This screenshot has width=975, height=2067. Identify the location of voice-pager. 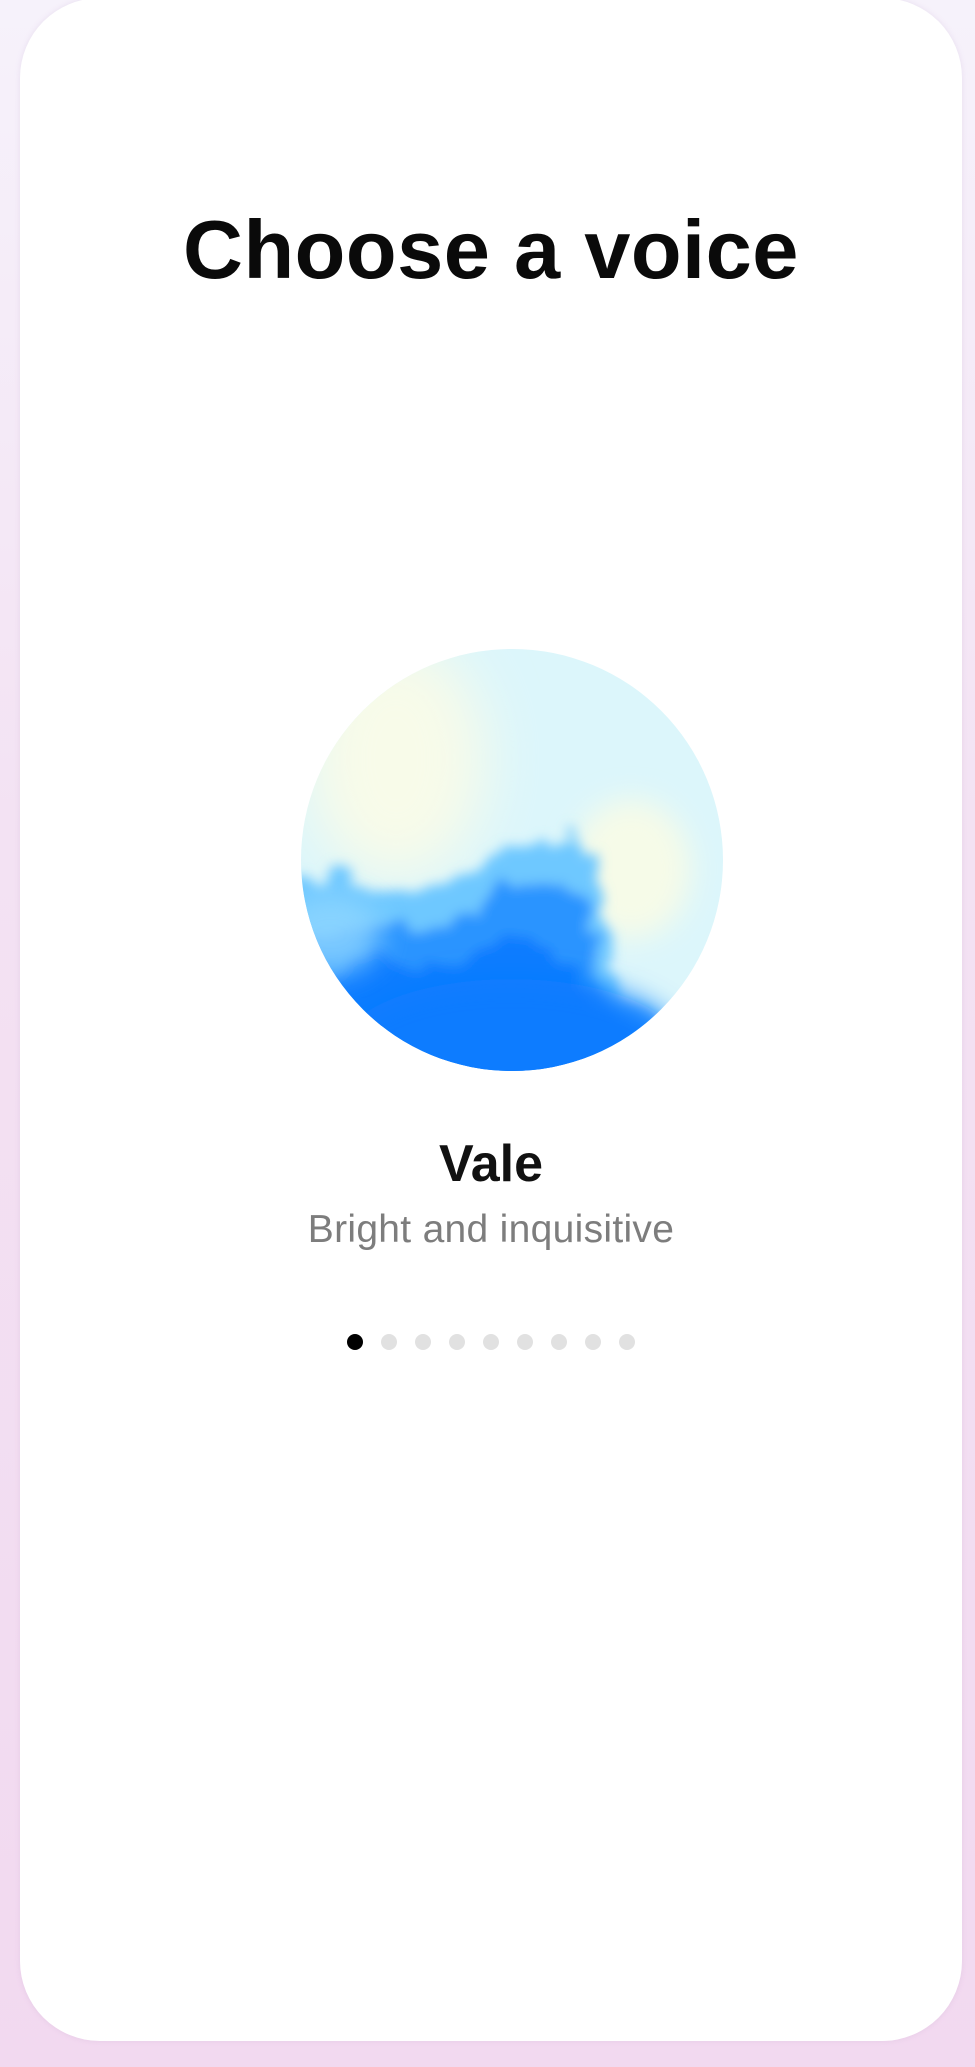
(491, 1342).